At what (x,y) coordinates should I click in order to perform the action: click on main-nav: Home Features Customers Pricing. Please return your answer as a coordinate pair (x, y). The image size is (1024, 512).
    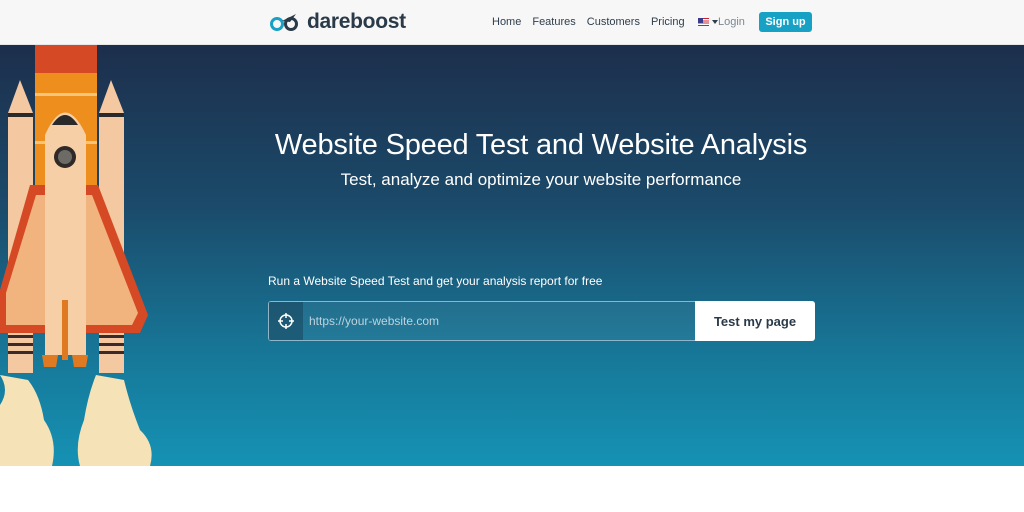
    Looking at the image, I should click on (605, 22).